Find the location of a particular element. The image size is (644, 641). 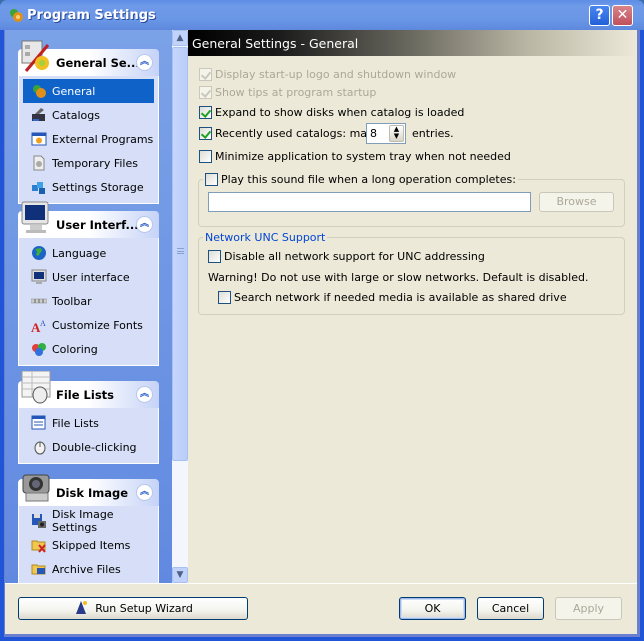

entries-label: entries. is located at coordinates (433, 133).